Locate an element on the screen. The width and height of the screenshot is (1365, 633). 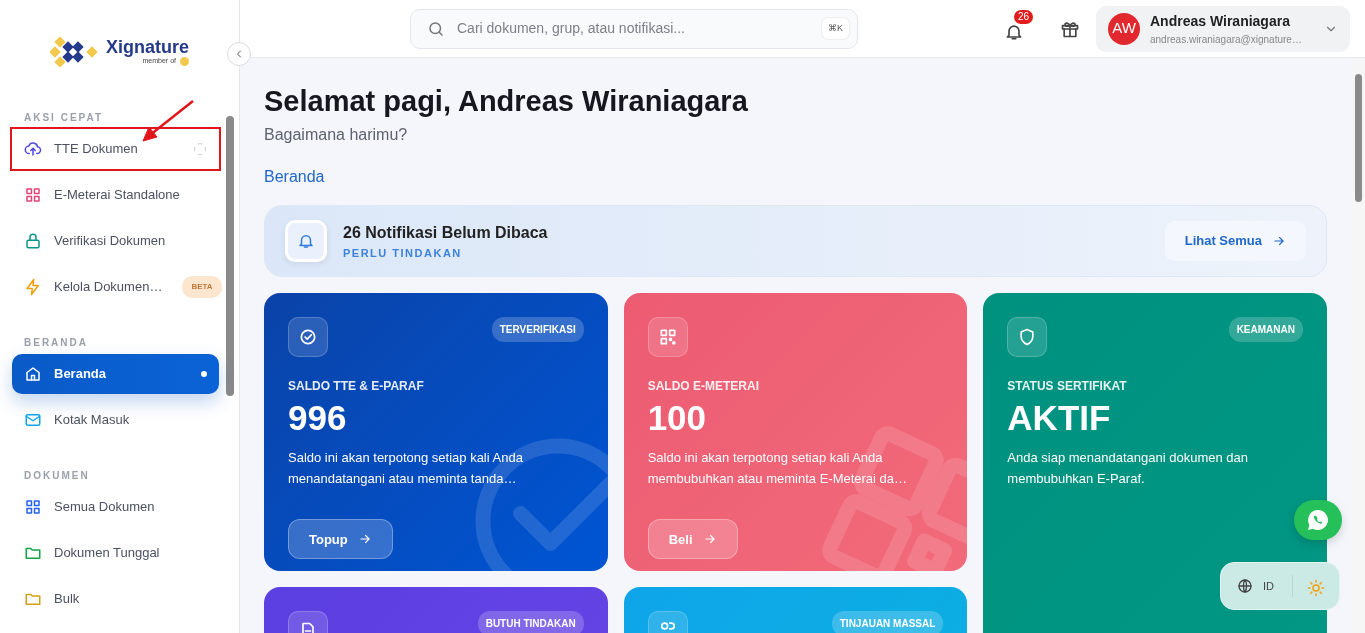
card-label: SALDO E-METERAI is located at coordinates (703, 386).